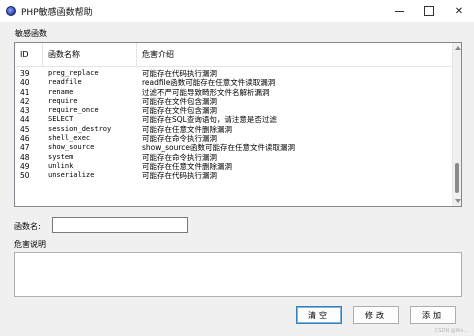 Image resolution: width=474 pixels, height=336 pixels. Describe the element at coordinates (65, 82) in the screenshot. I see `cell-function-name: readfile` at that location.